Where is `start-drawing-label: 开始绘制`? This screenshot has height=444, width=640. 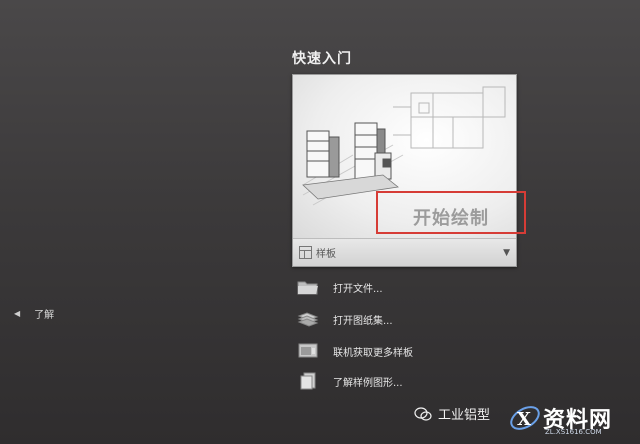 start-drawing-label: 开始绘制 is located at coordinates (451, 218).